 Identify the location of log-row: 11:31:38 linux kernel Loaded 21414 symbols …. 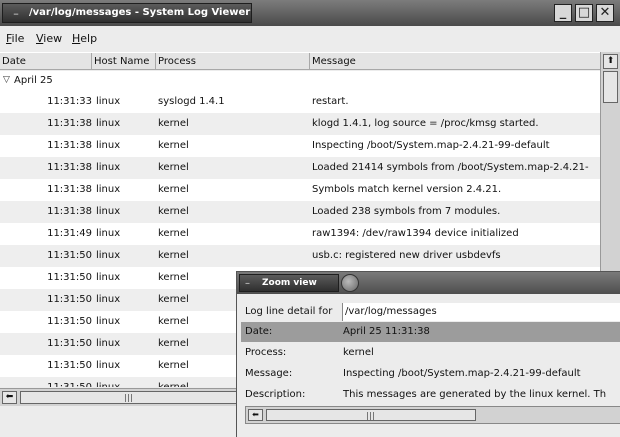
(300, 168).